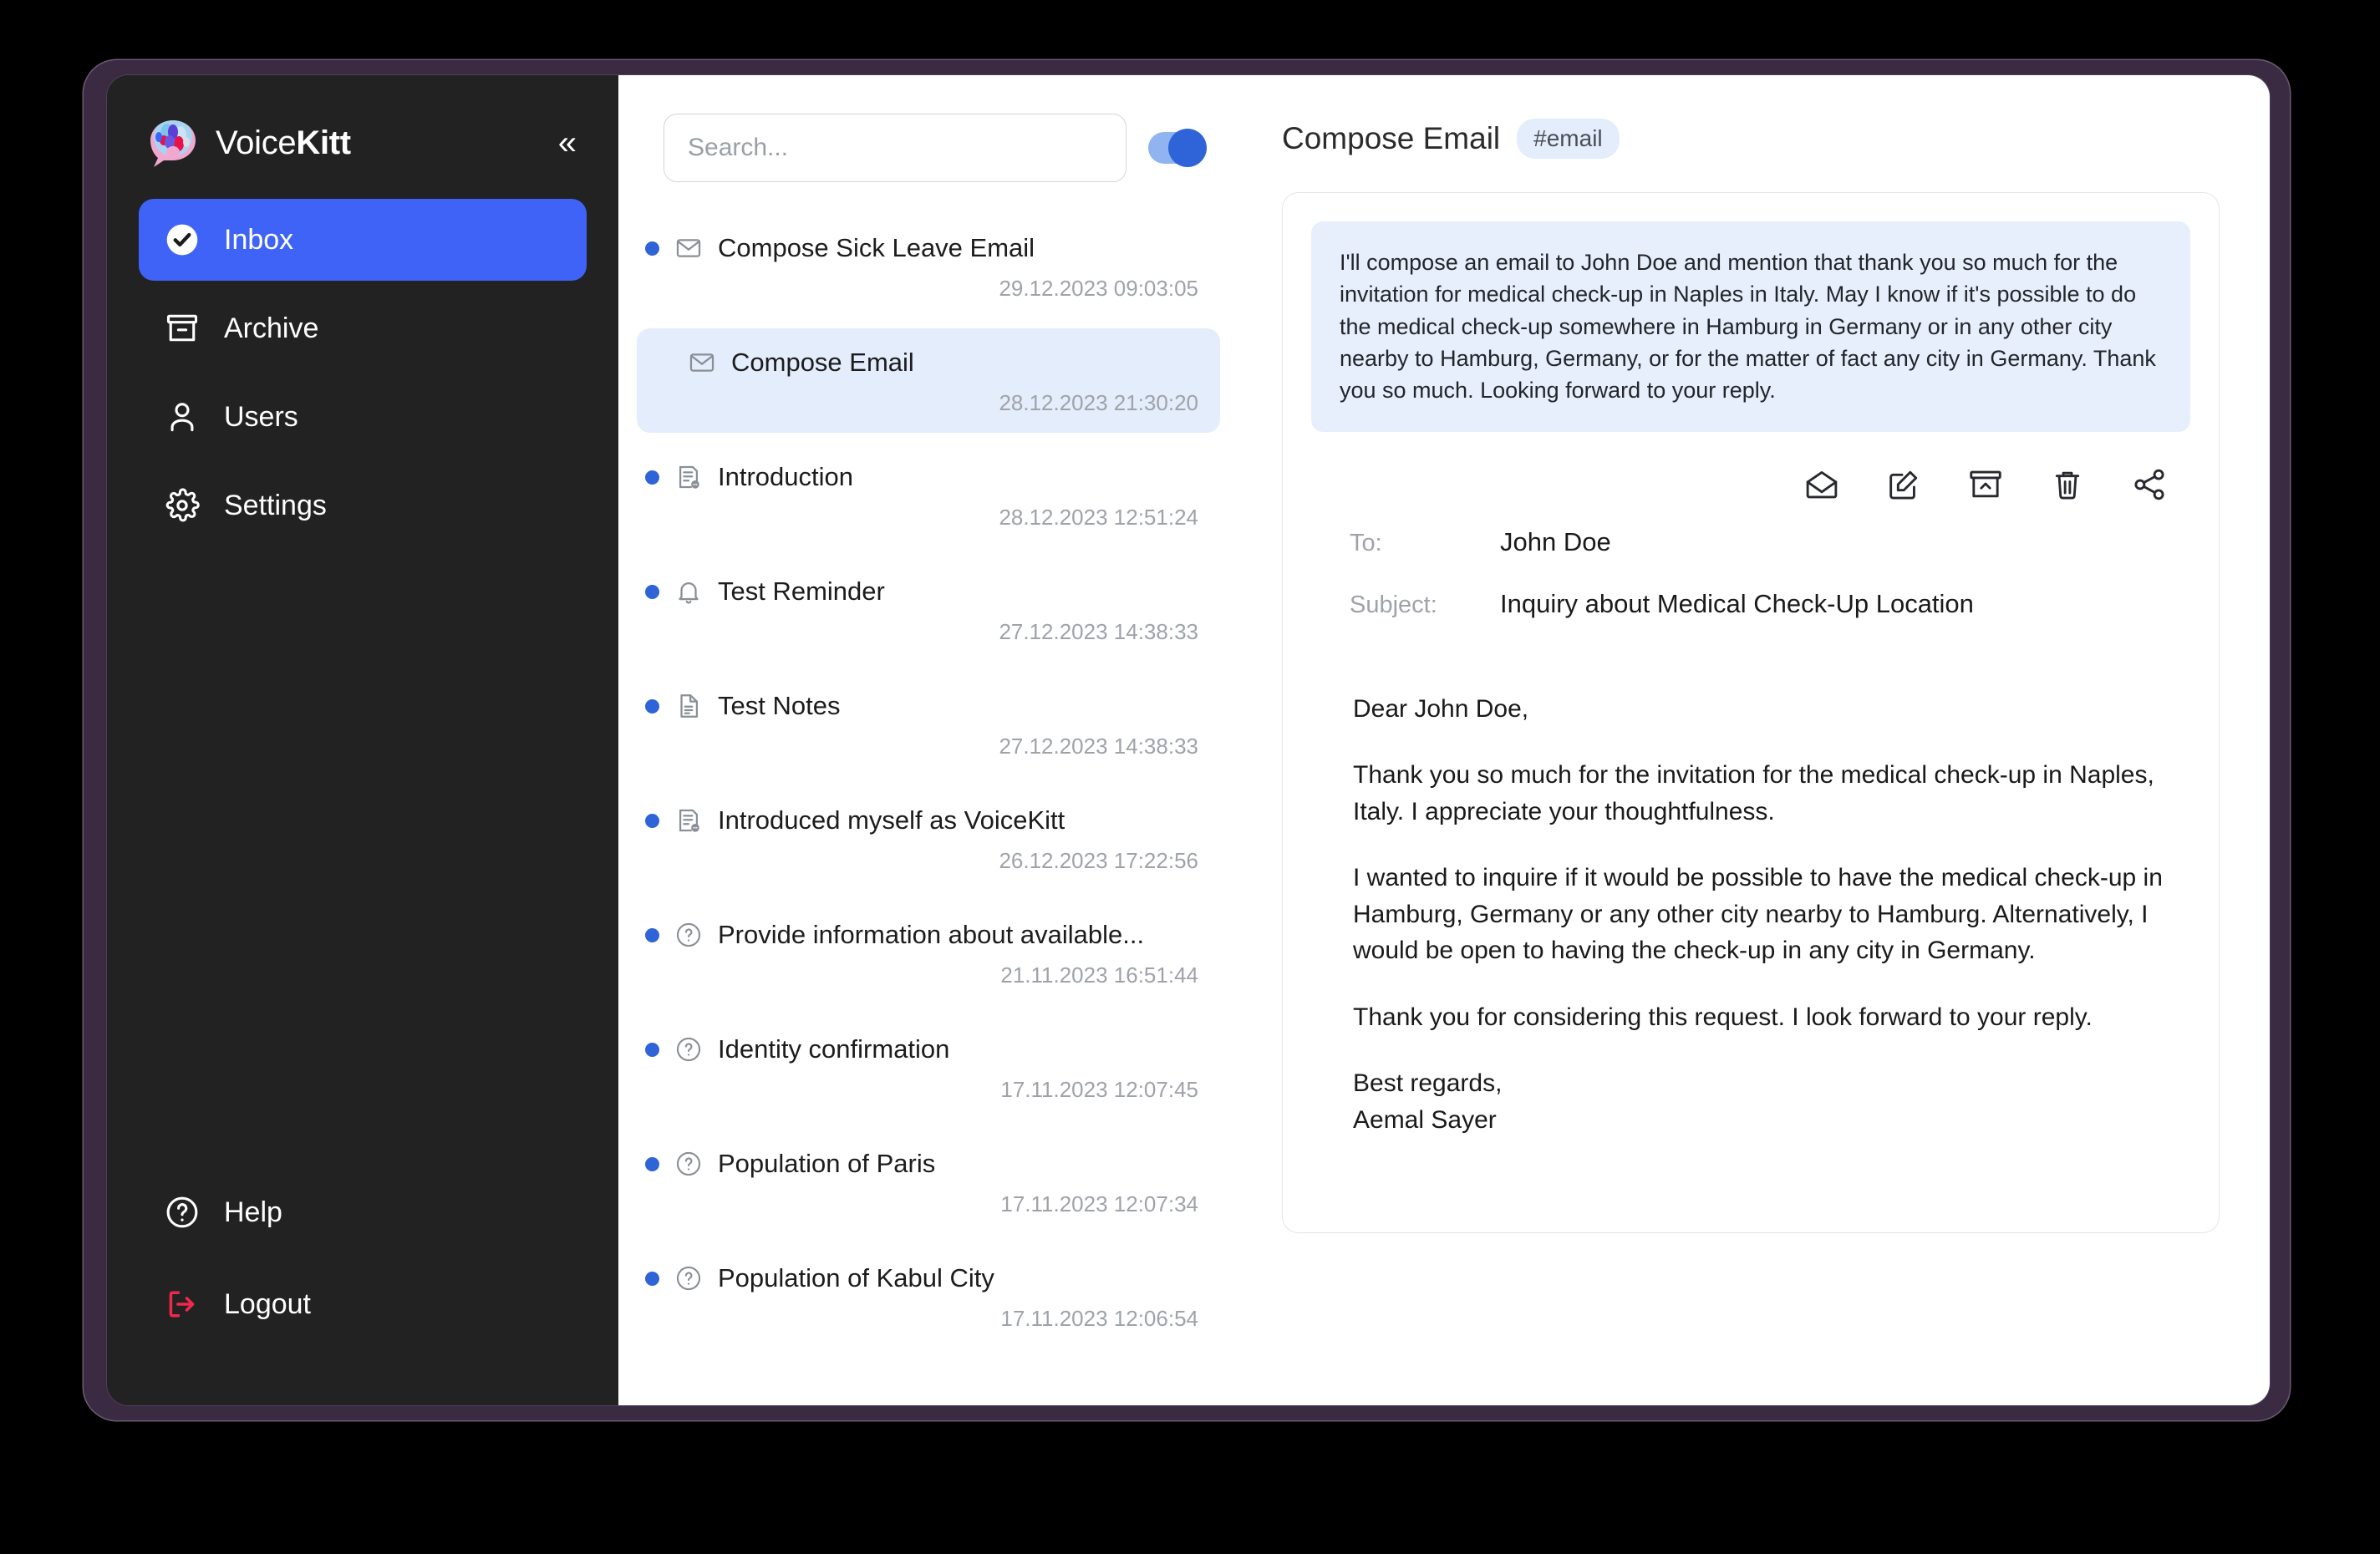 The width and height of the screenshot is (2380, 1554). I want to click on sidebar-item-archive: Archive, so click(363, 328).